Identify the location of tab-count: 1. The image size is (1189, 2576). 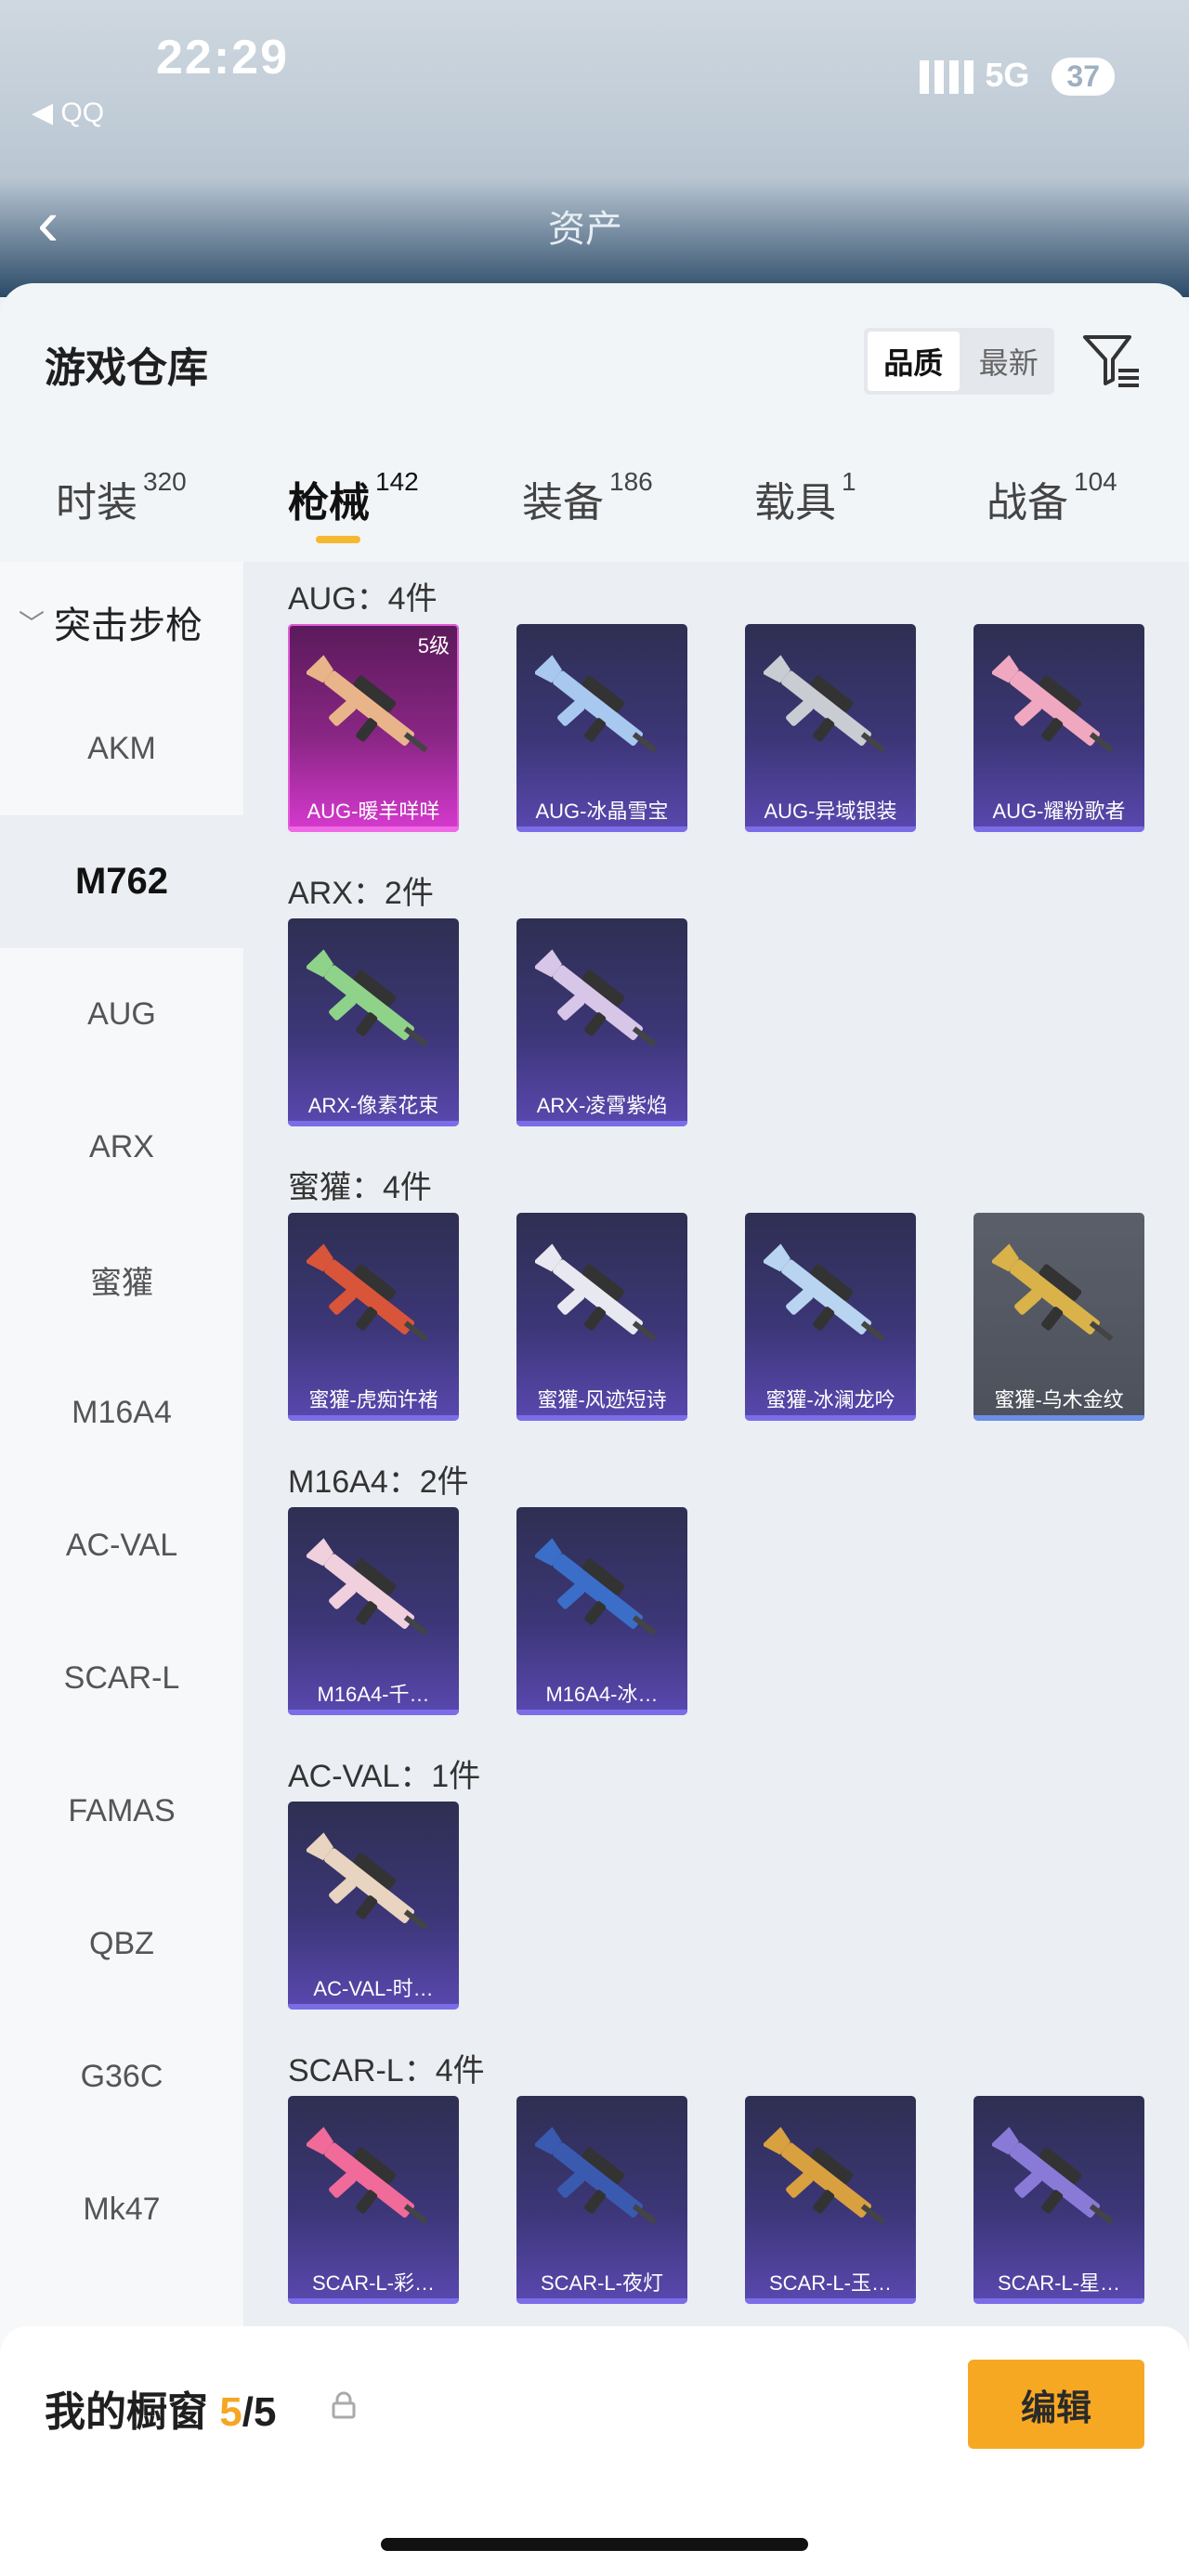
(849, 481).